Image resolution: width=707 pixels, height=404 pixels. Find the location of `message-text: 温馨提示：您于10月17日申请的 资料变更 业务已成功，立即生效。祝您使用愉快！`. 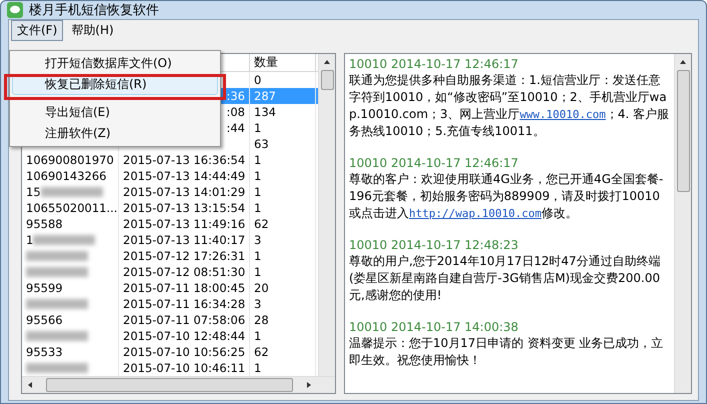

message-text: 温馨提示：您于10月17日申请的 资料变更 业务已成功，立即生效。祝您使用愉快！ is located at coordinates (506, 352).